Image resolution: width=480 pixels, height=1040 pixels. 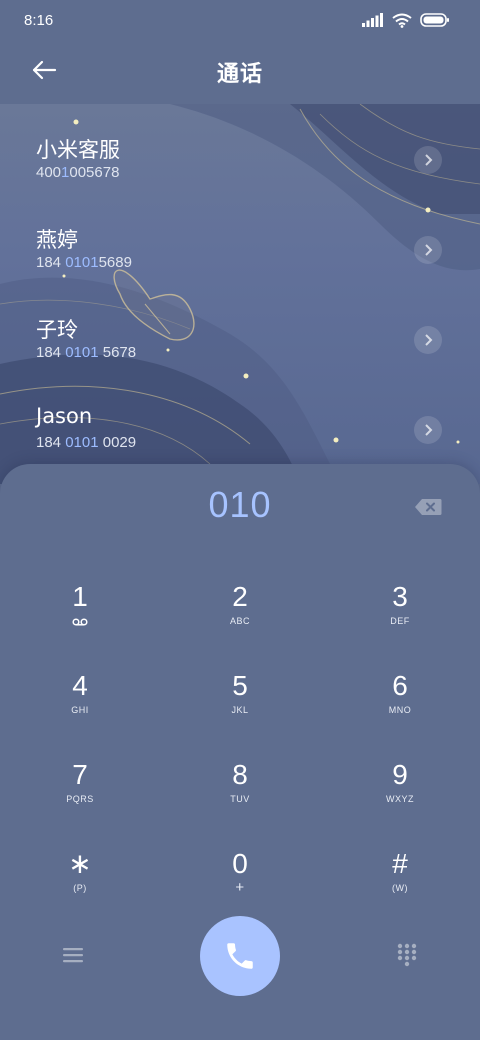 What do you see at coordinates (372, 20) in the screenshot?
I see `signal-icon` at bounding box center [372, 20].